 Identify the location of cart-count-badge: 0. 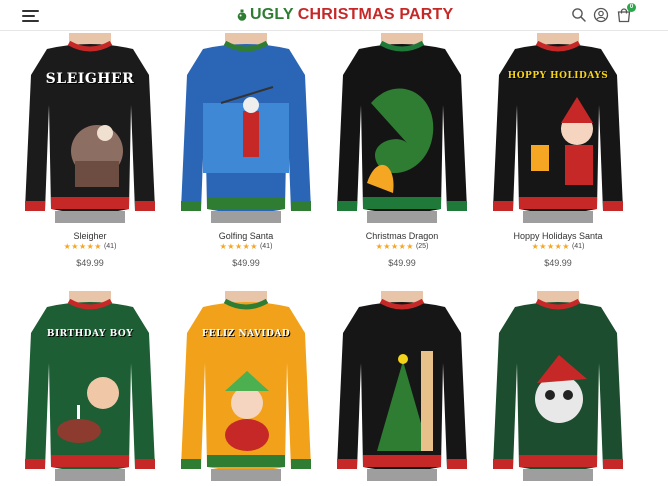
(631, 7).